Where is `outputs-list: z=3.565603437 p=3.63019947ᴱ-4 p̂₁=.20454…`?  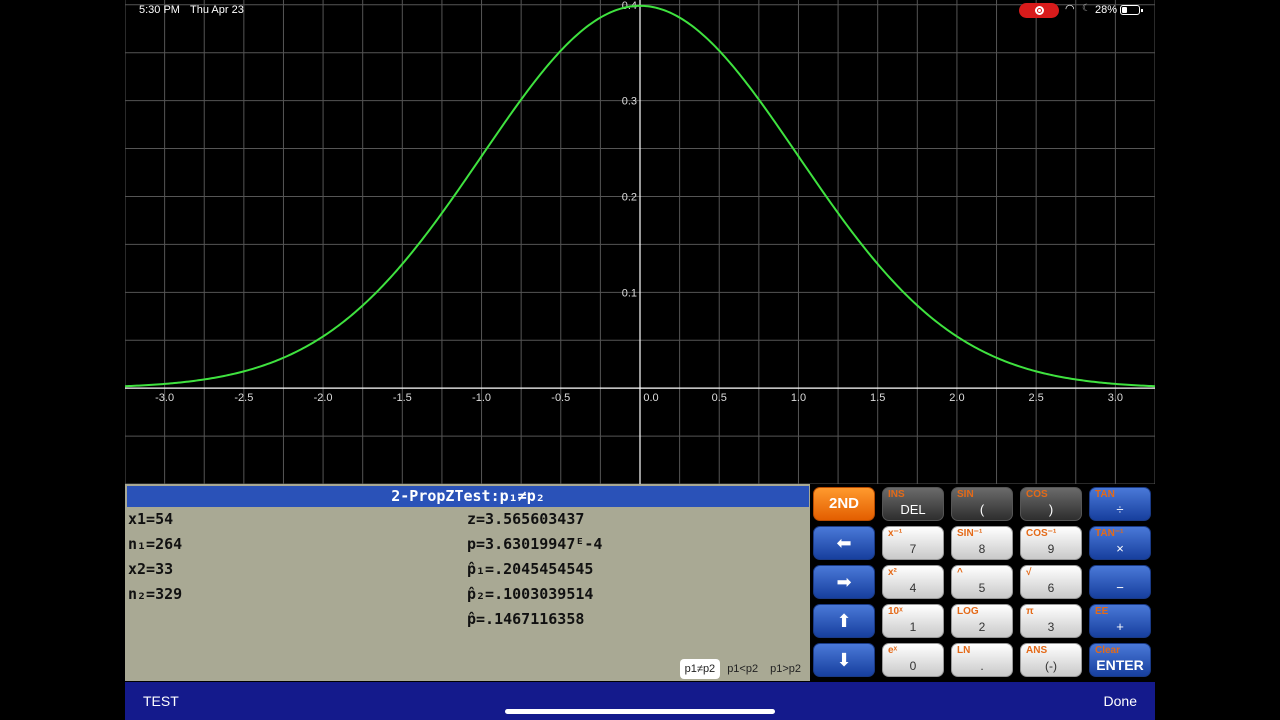 outputs-list: z=3.565603437 p=3.63019947ᴱ-4 p̂₁=.20454… is located at coordinates (534, 569).